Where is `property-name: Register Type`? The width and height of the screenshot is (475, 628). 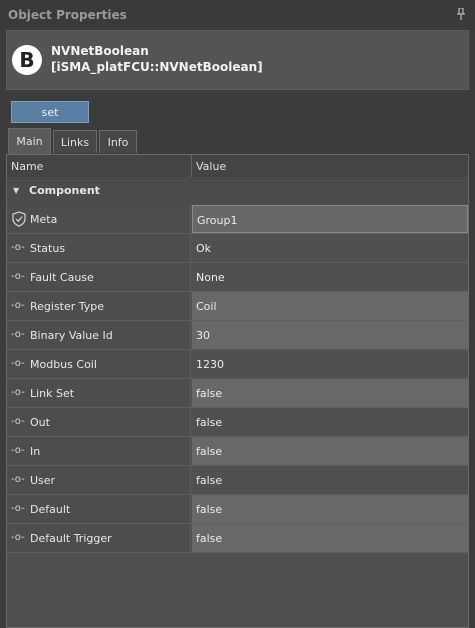 property-name: Register Type is located at coordinates (67, 306).